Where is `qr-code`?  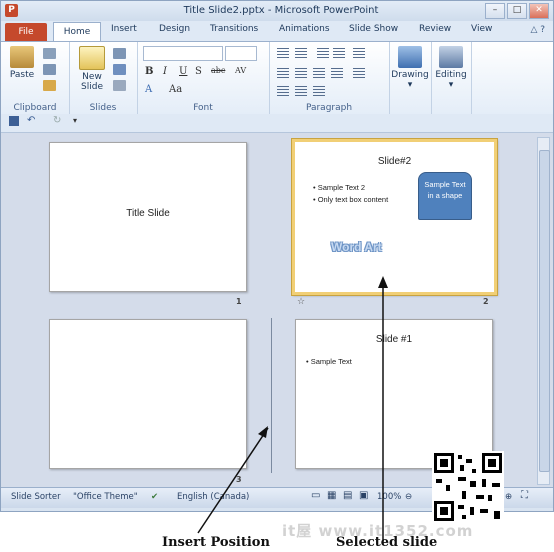
qr-code is located at coordinates (468, 487).